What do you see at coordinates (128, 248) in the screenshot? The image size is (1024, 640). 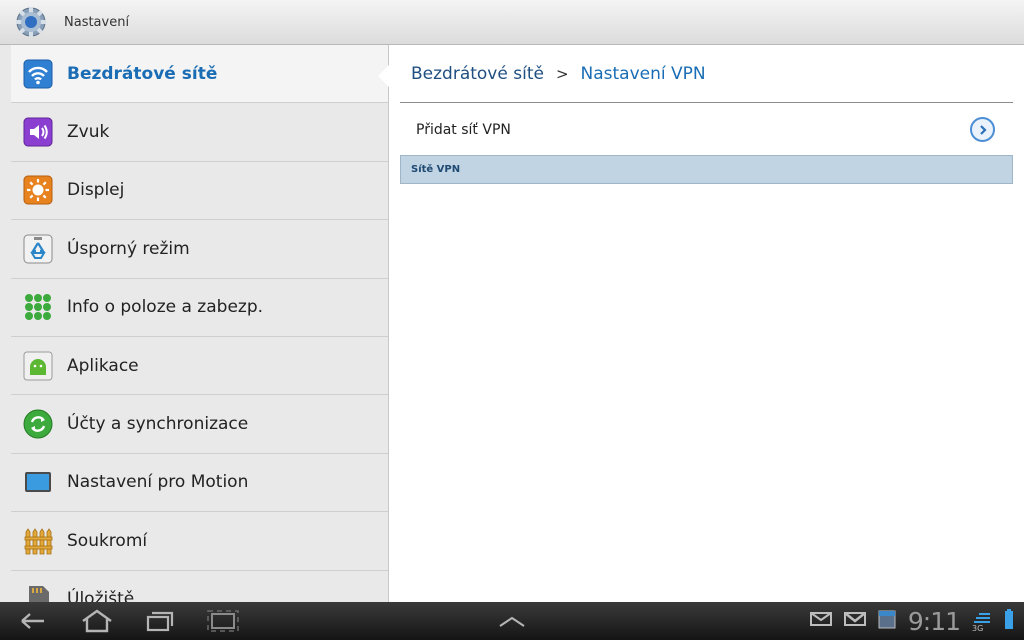 I see `sidebar-item-label: Úsporný režim` at bounding box center [128, 248].